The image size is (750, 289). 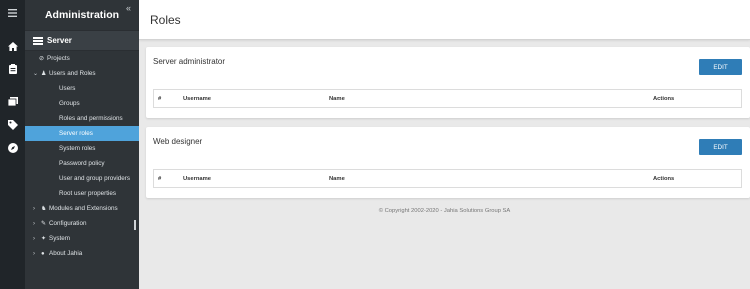 What do you see at coordinates (12, 101) in the screenshot?
I see `gallery-icon` at bounding box center [12, 101].